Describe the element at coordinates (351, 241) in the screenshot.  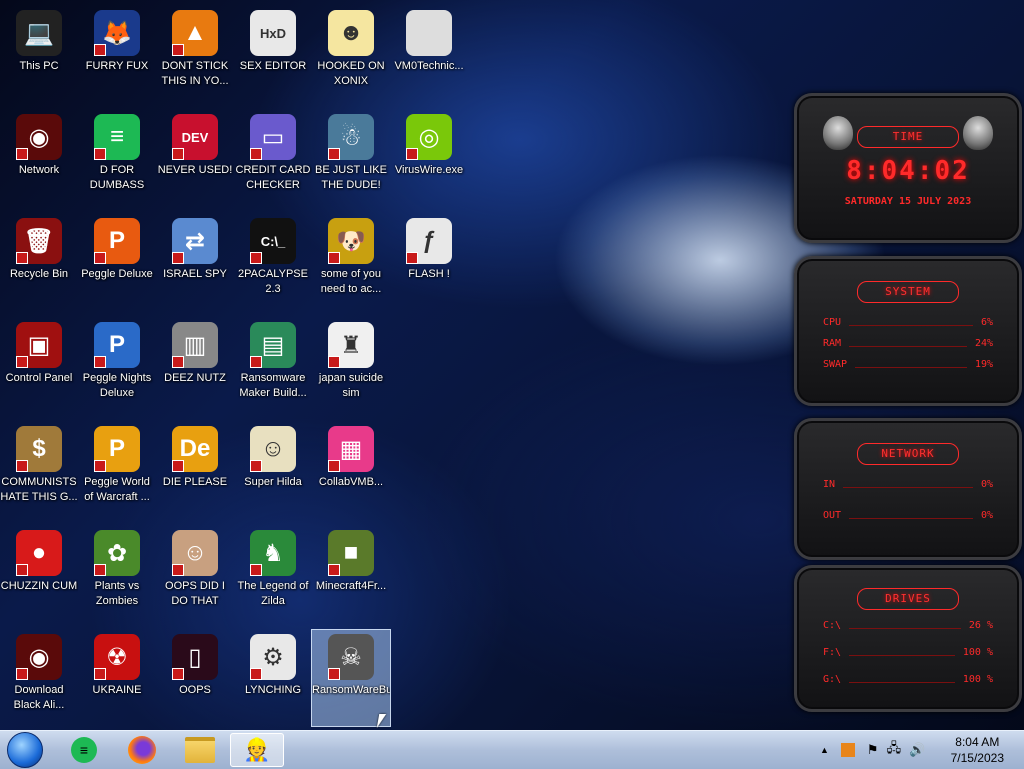
I see `icon-glyph: 🐶` at that location.